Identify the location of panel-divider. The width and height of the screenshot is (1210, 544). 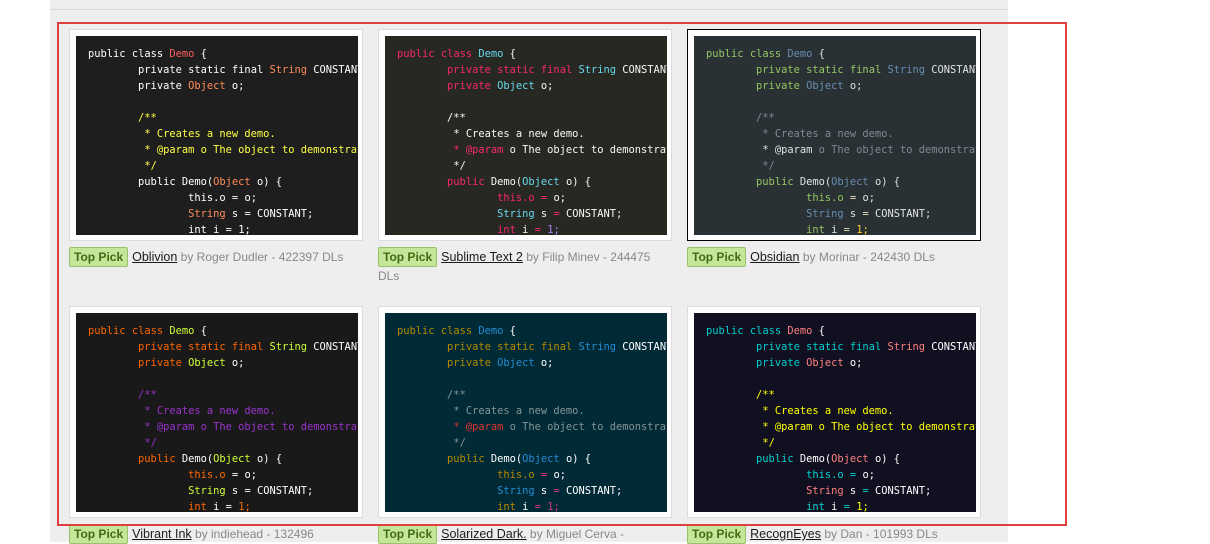
(529, 9).